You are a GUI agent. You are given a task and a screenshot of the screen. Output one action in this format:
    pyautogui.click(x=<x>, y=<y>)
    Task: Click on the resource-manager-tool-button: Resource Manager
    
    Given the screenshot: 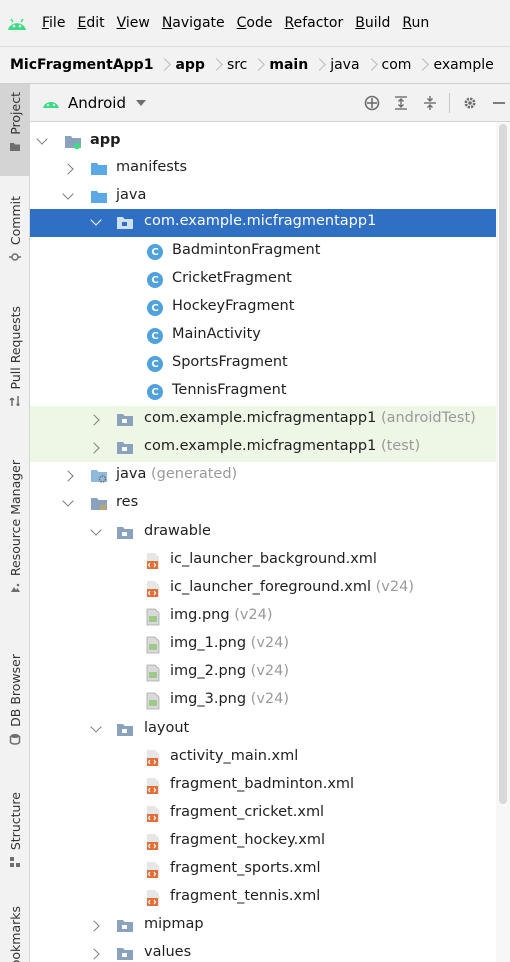 What is the action you would take?
    pyautogui.click(x=15, y=540)
    